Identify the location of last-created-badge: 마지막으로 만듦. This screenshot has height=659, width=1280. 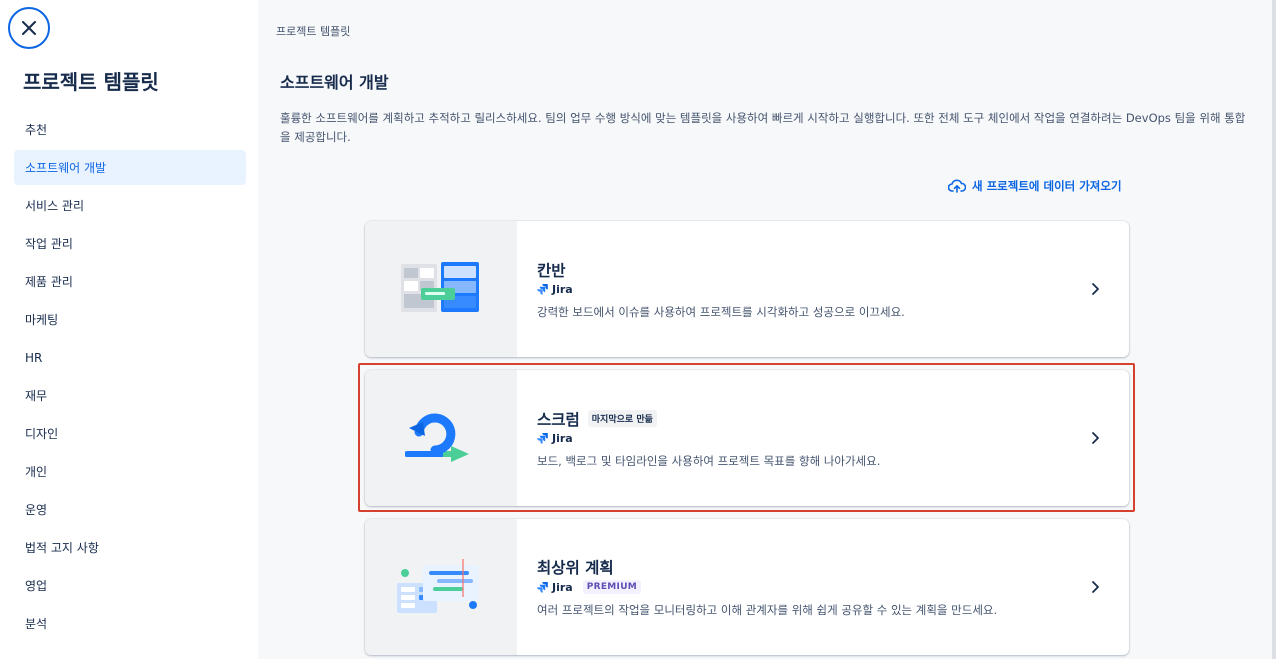
(622, 418).